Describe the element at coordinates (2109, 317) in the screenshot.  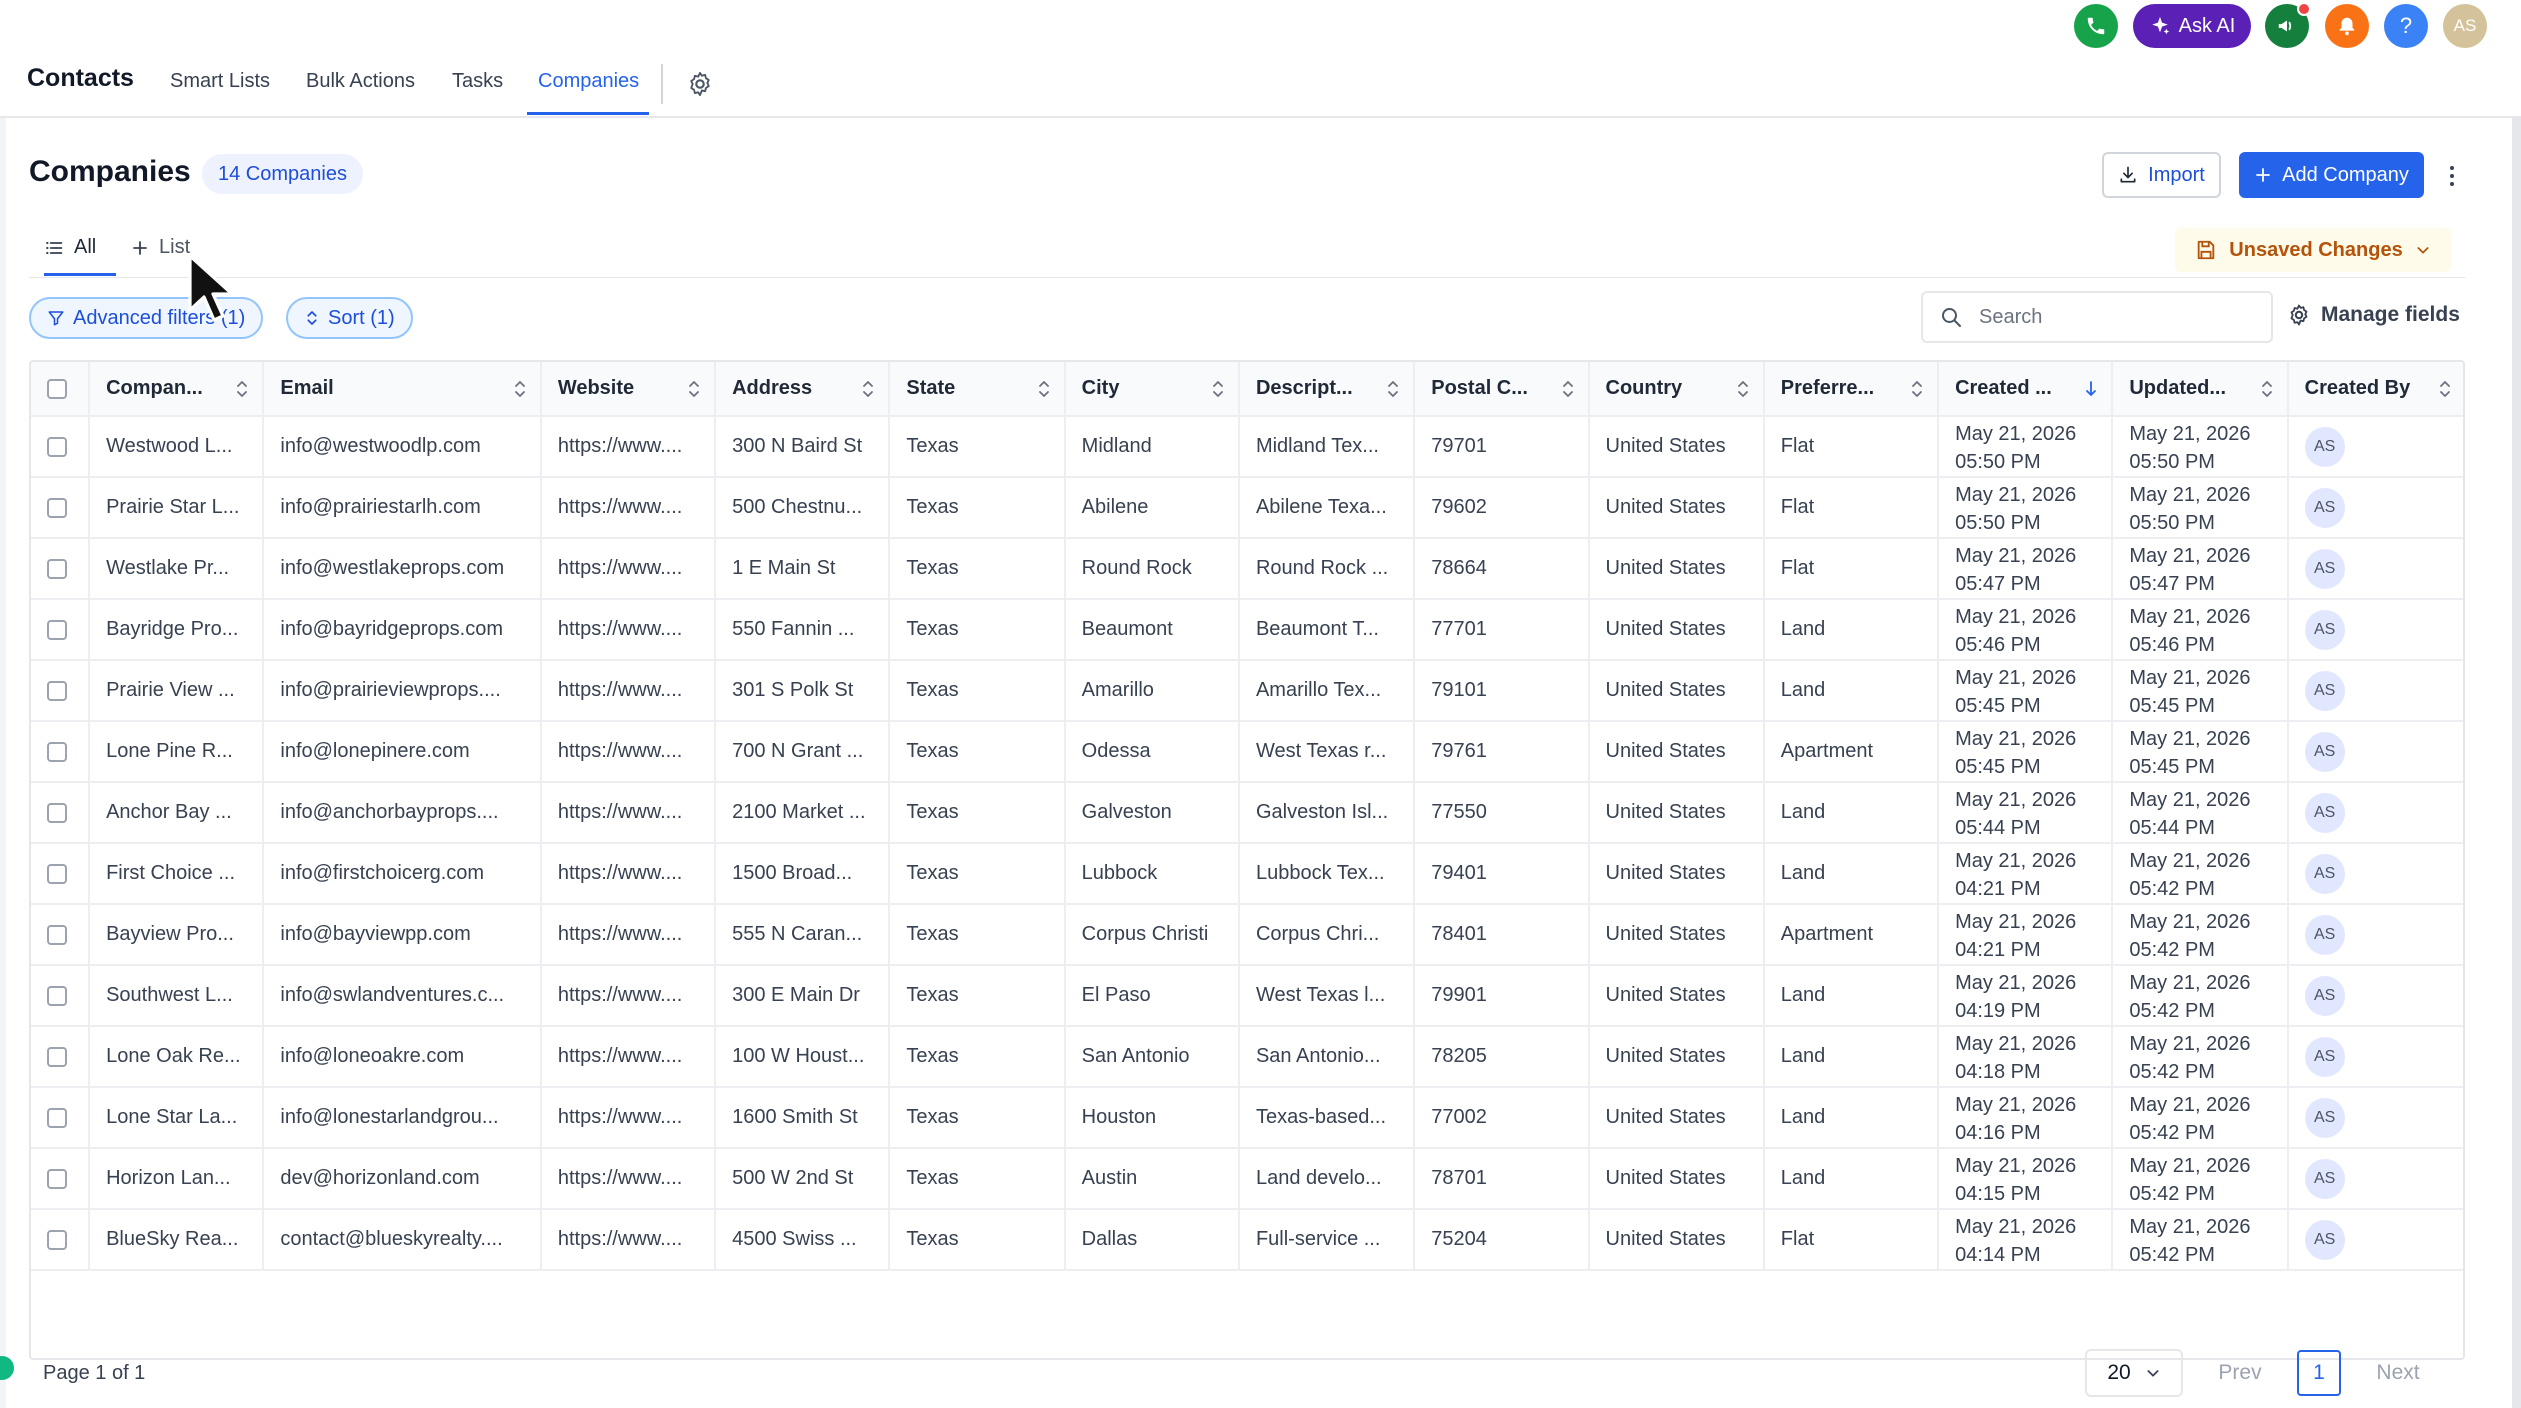
I see `search-input` at that location.